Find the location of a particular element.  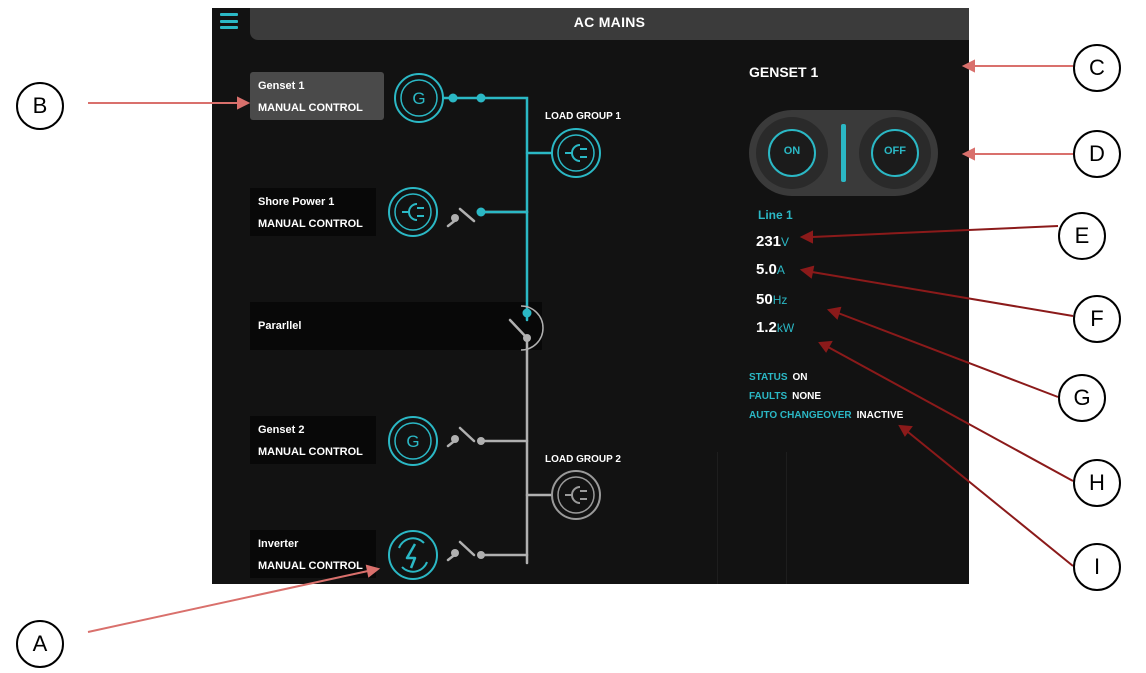

genset2-switch is located at coordinates (487, 437).